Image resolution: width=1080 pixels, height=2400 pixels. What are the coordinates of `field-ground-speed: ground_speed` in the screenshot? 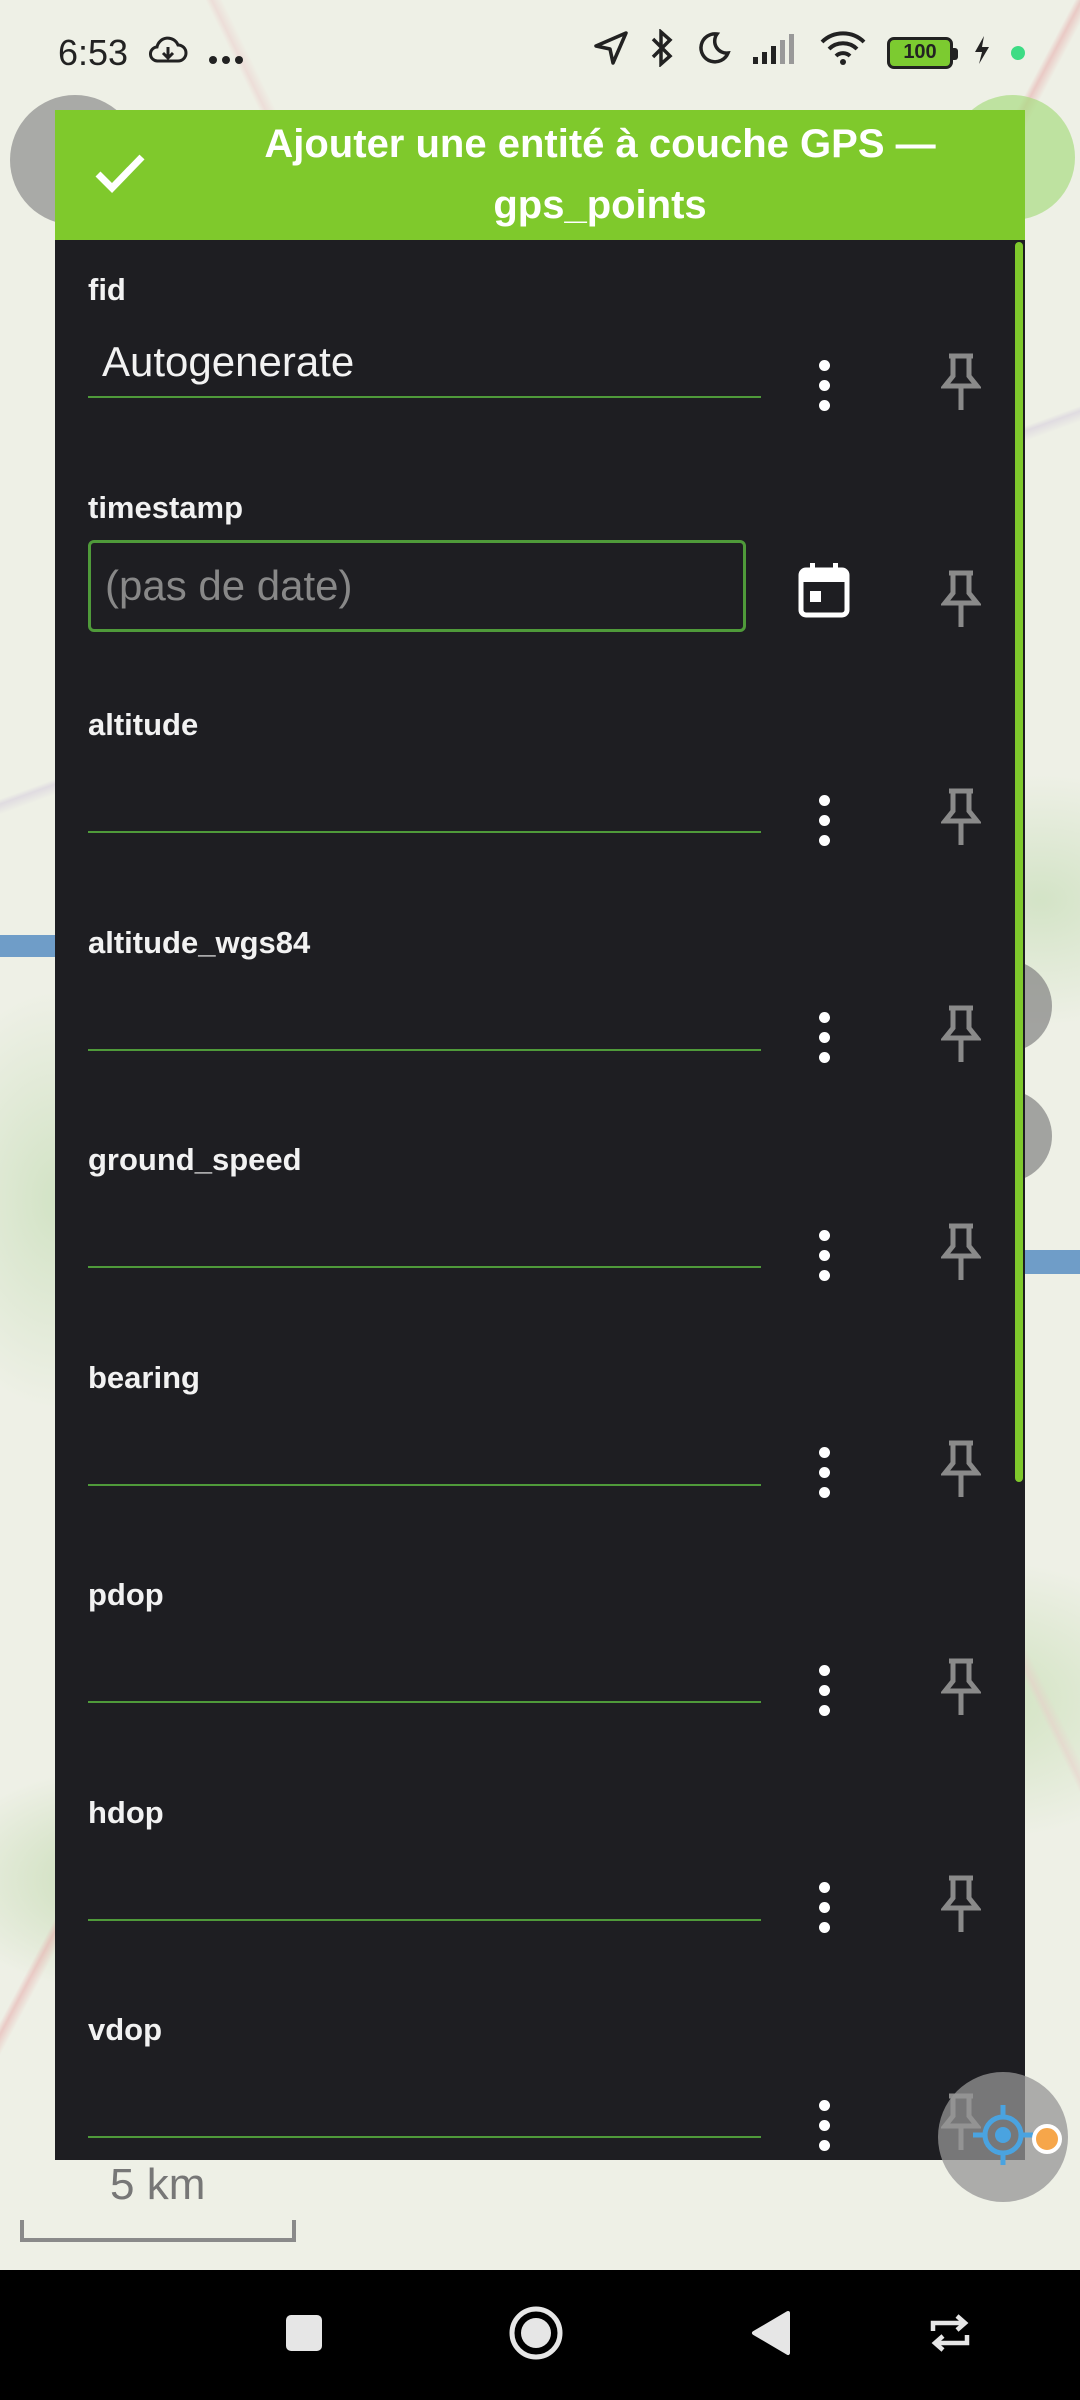 It's located at (535, 1219).